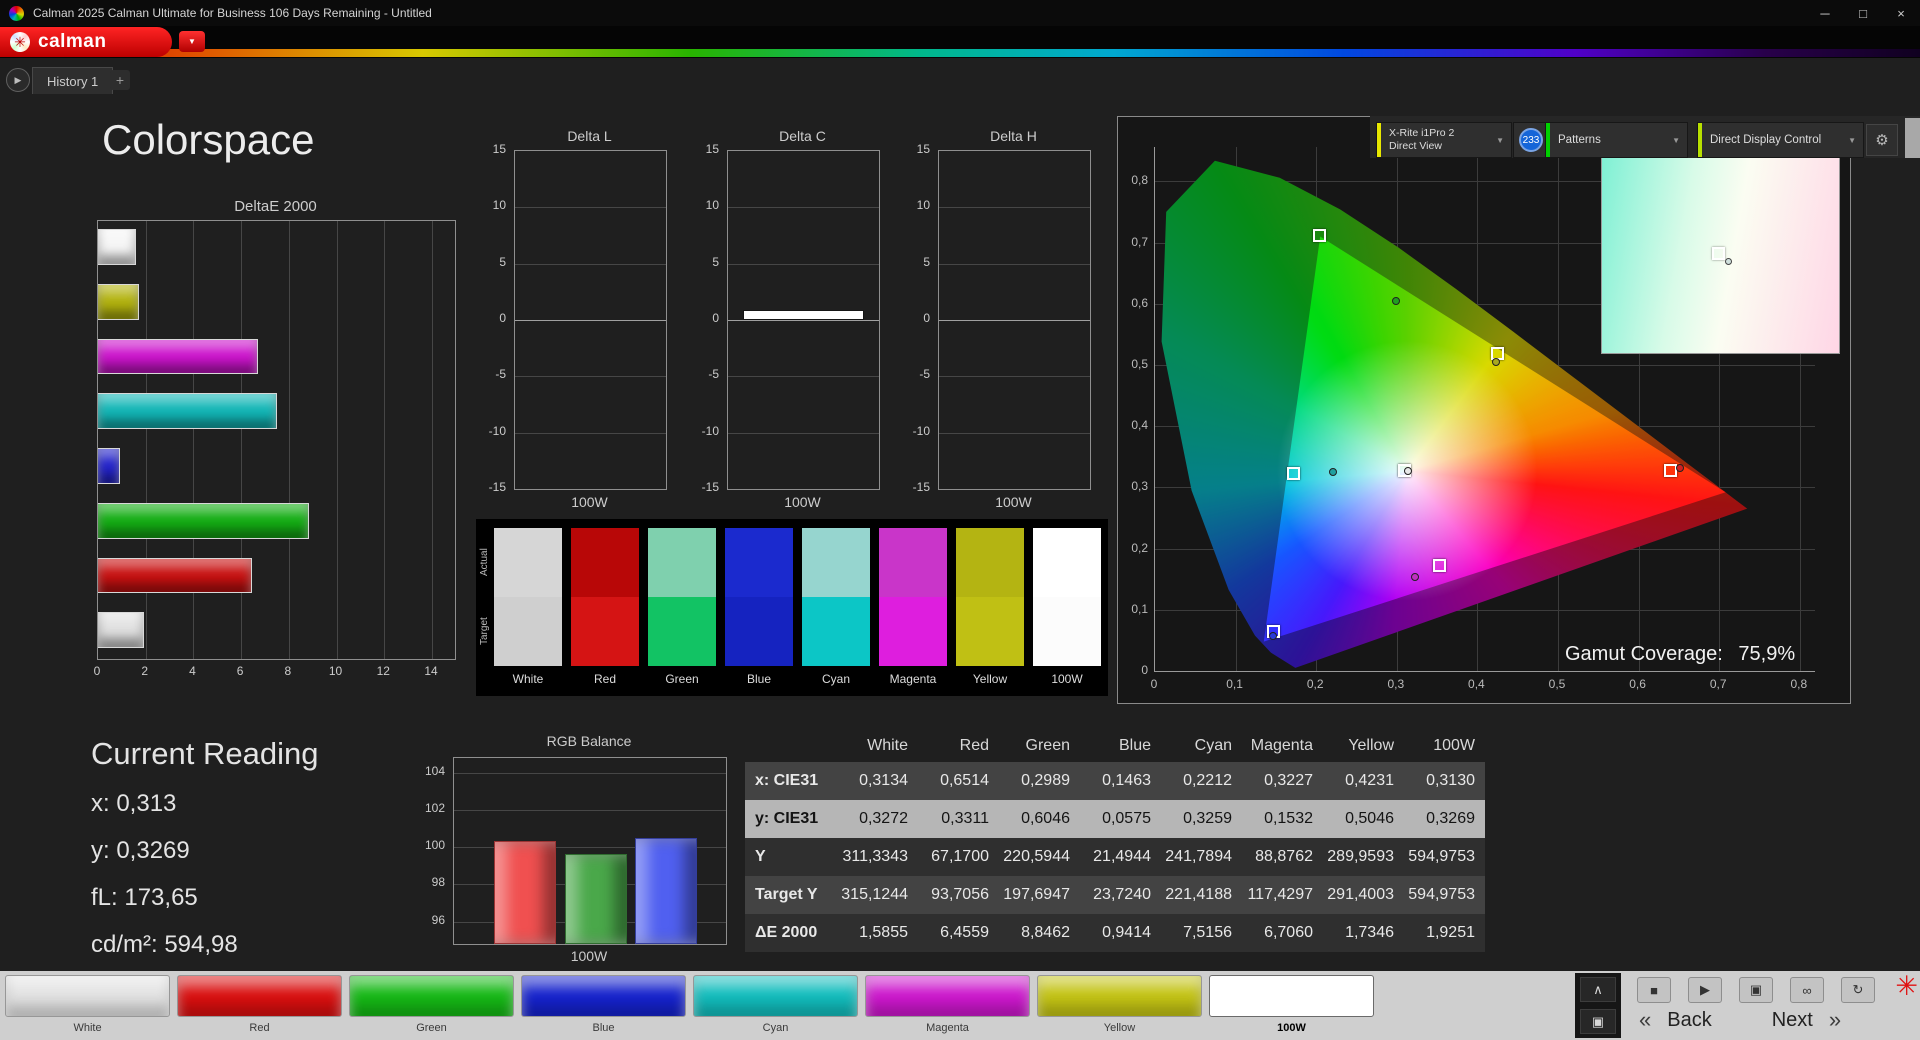  I want to click on patch-yellow: Yellow, so click(1119, 1004).